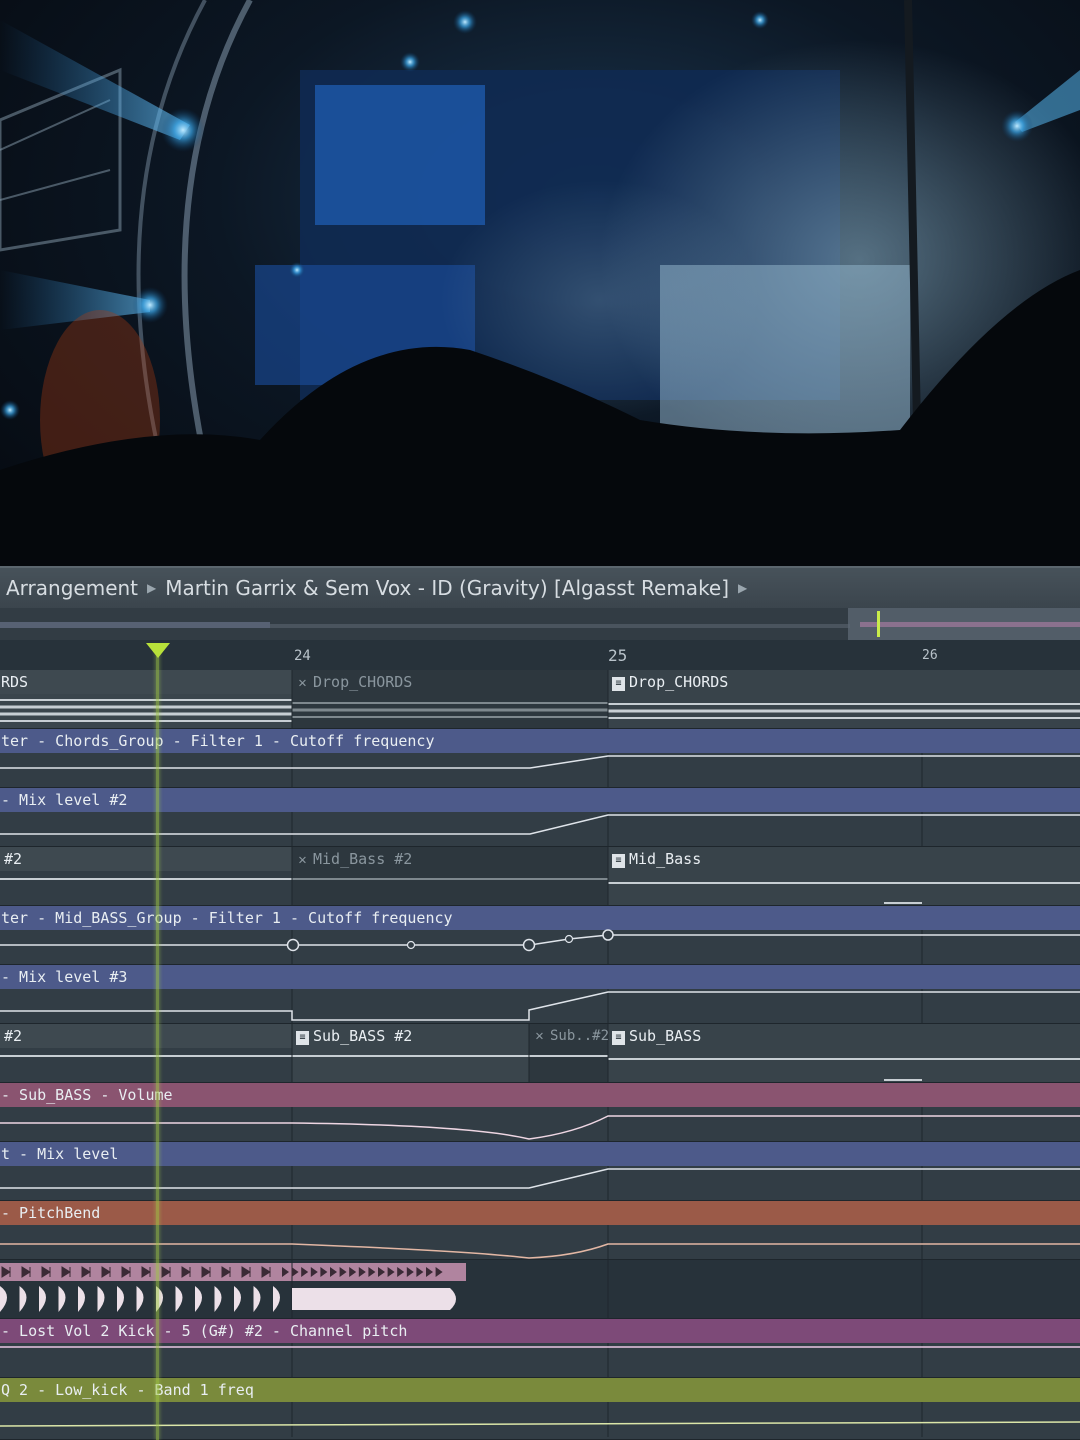  I want to click on track-automation-pitchbend: - PitchBend, so click(540, 1230).